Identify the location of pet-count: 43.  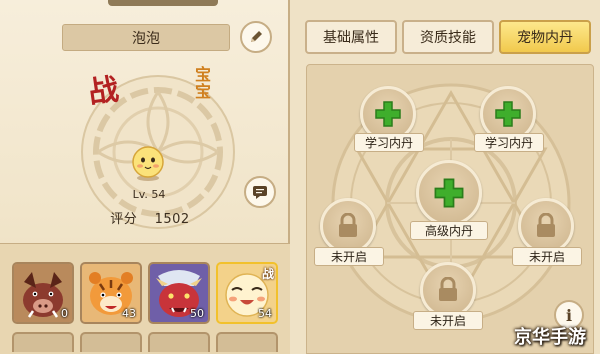
(129, 313).